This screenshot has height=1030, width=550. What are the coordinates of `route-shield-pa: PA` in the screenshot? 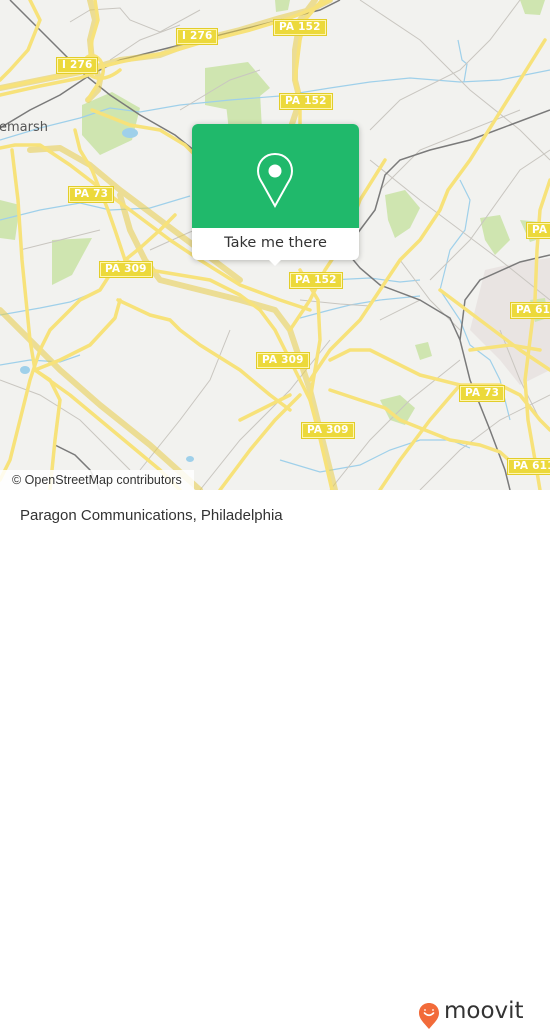 It's located at (537, 230).